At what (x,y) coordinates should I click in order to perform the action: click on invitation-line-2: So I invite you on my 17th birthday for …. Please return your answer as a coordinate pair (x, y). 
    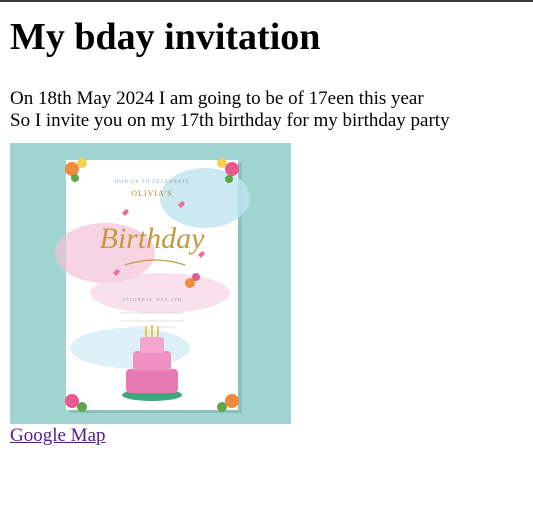
    Looking at the image, I should click on (230, 120).